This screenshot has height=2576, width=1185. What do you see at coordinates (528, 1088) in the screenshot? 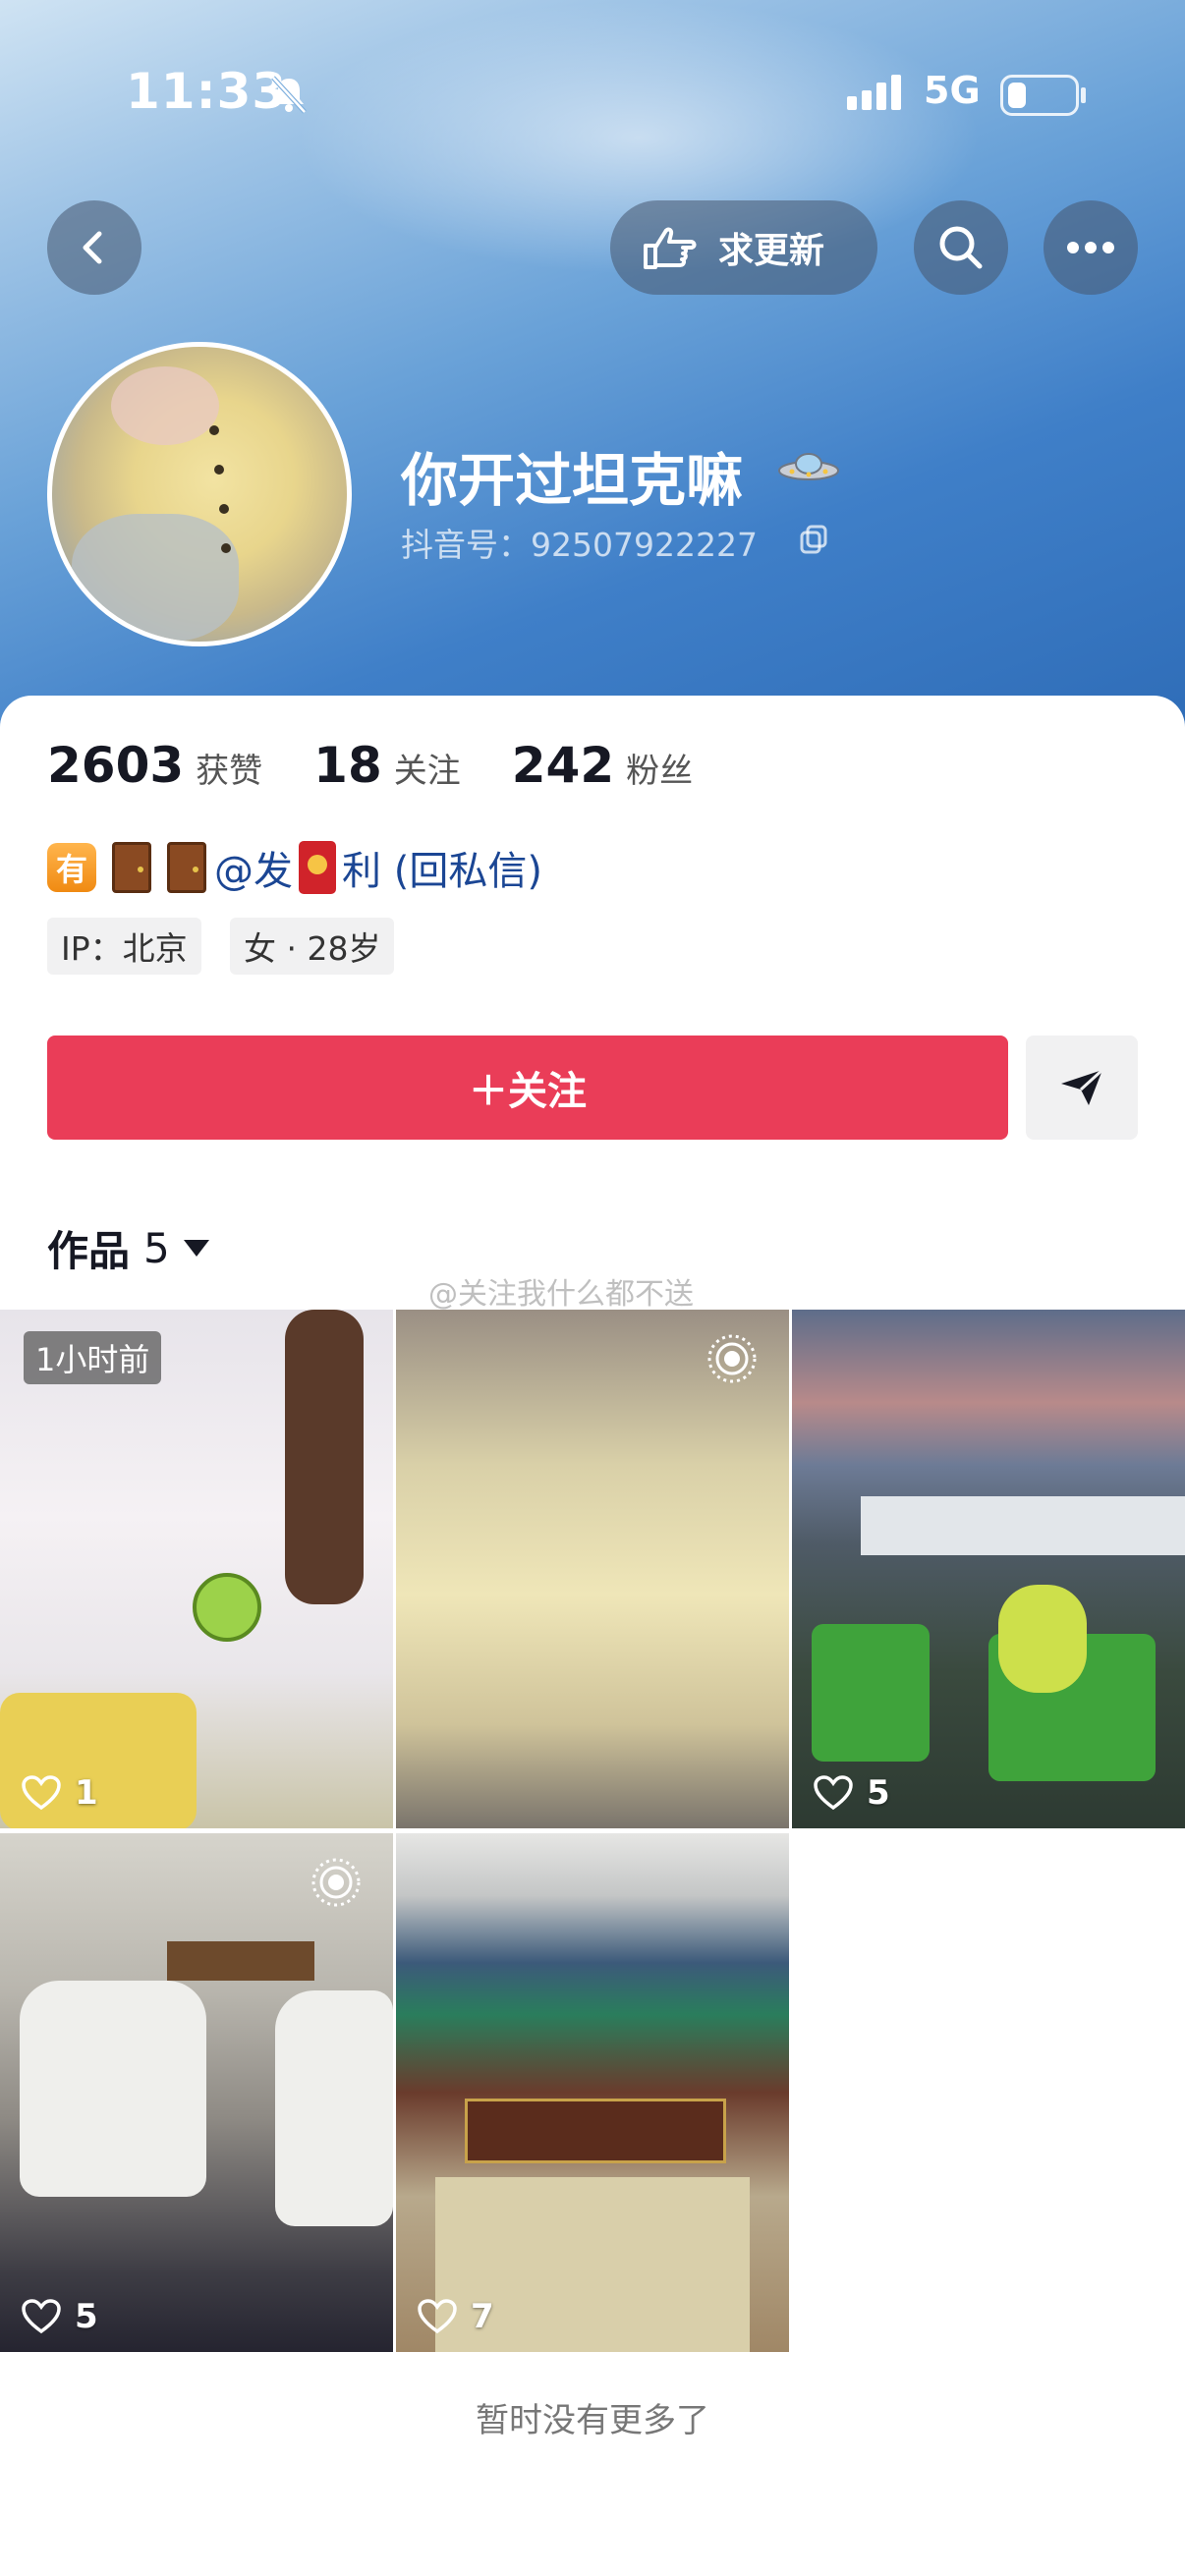
I see `follow-button: ＋关注` at bounding box center [528, 1088].